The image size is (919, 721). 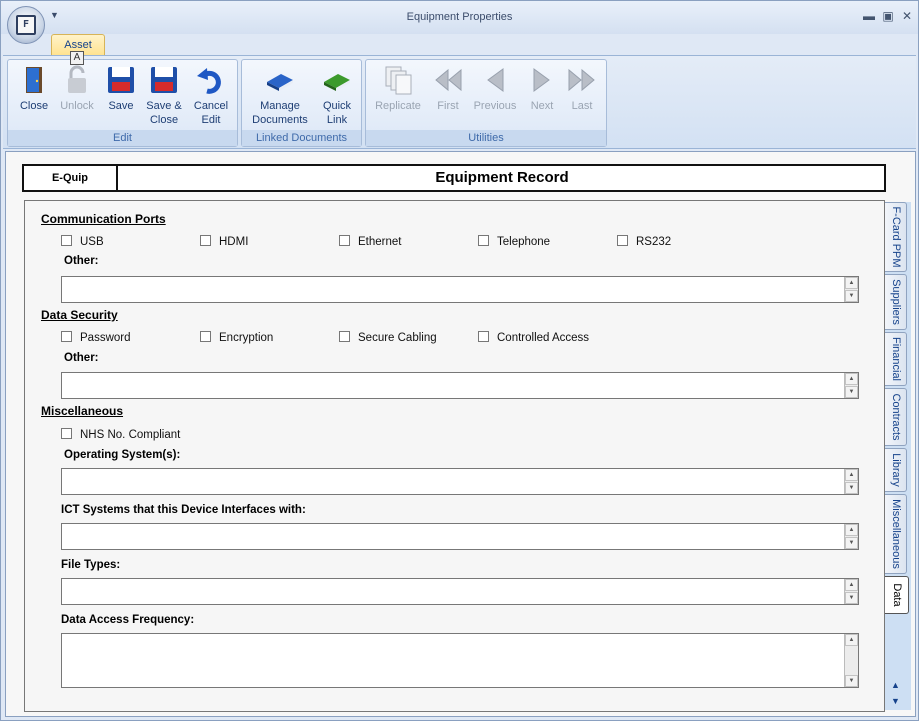 What do you see at coordinates (896, 359) in the screenshot?
I see `tab-financial: Financial` at bounding box center [896, 359].